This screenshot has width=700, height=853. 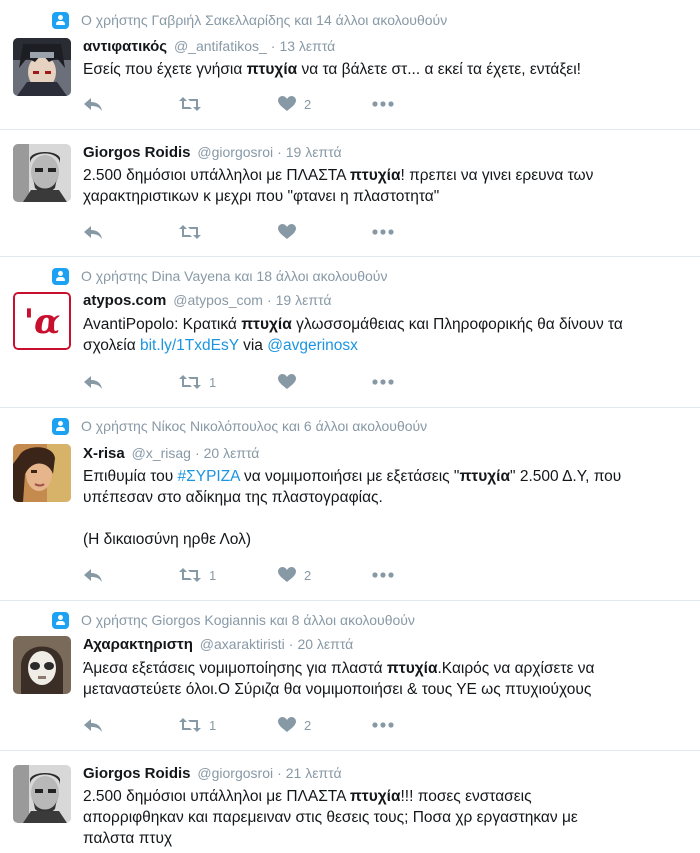 I want to click on user-handle: @axaraktiristi, so click(x=242, y=644).